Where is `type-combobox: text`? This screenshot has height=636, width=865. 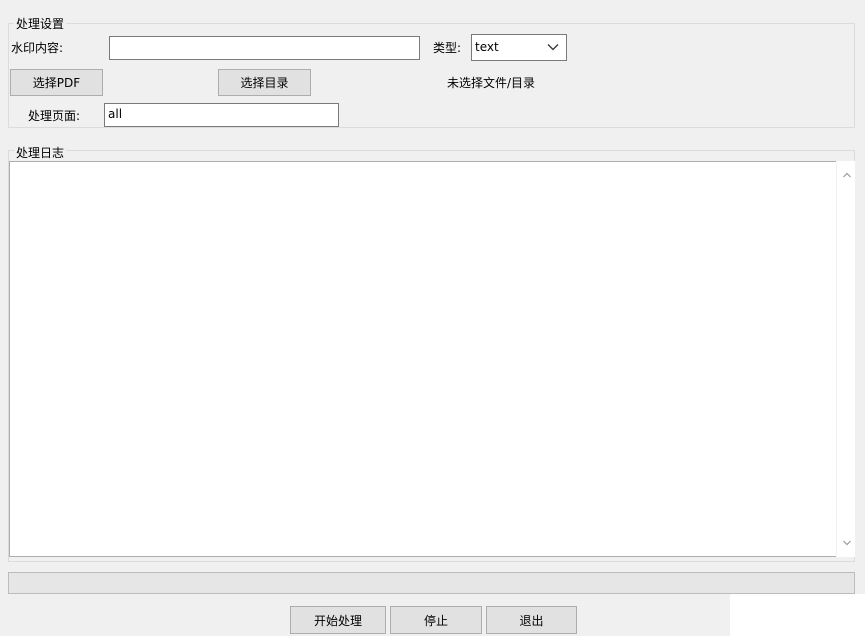 type-combobox: text is located at coordinates (519, 47).